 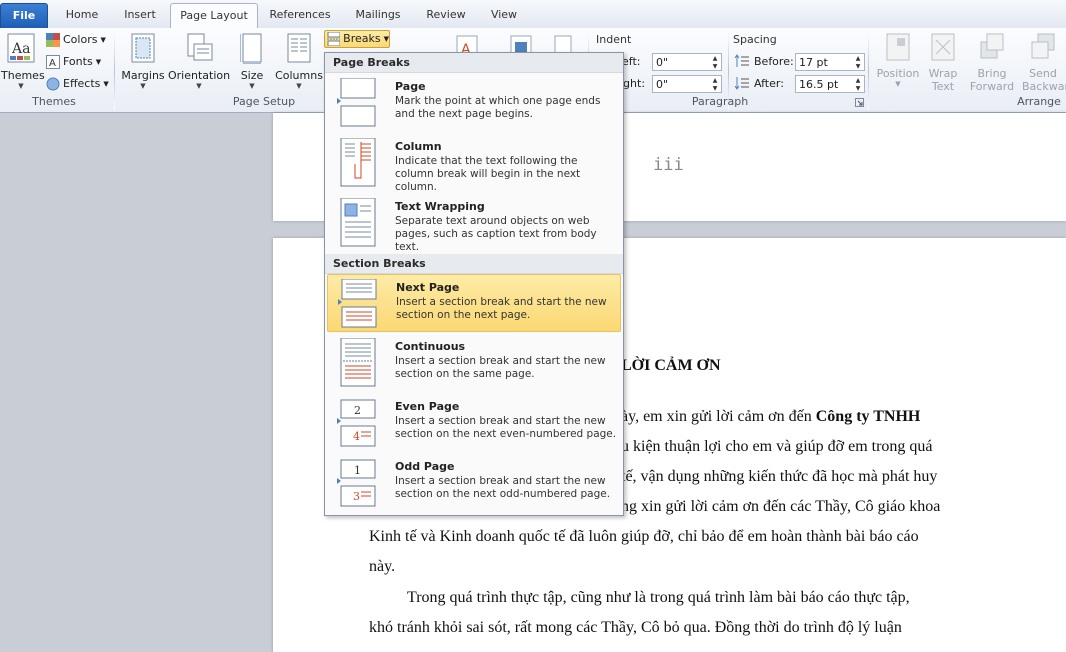 I want to click on tab-home: Home, so click(x=82, y=17).